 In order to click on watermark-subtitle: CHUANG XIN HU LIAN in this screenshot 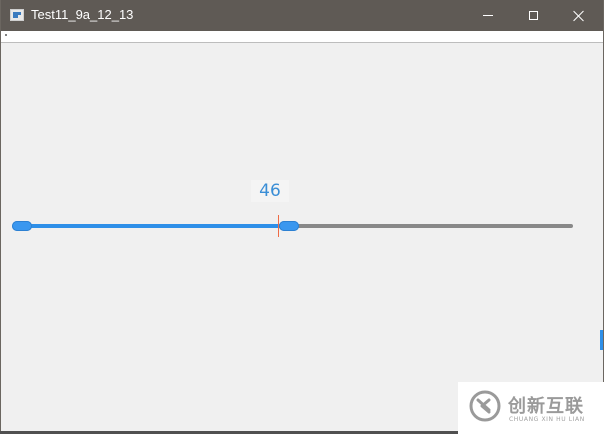, I will do `click(547, 419)`.